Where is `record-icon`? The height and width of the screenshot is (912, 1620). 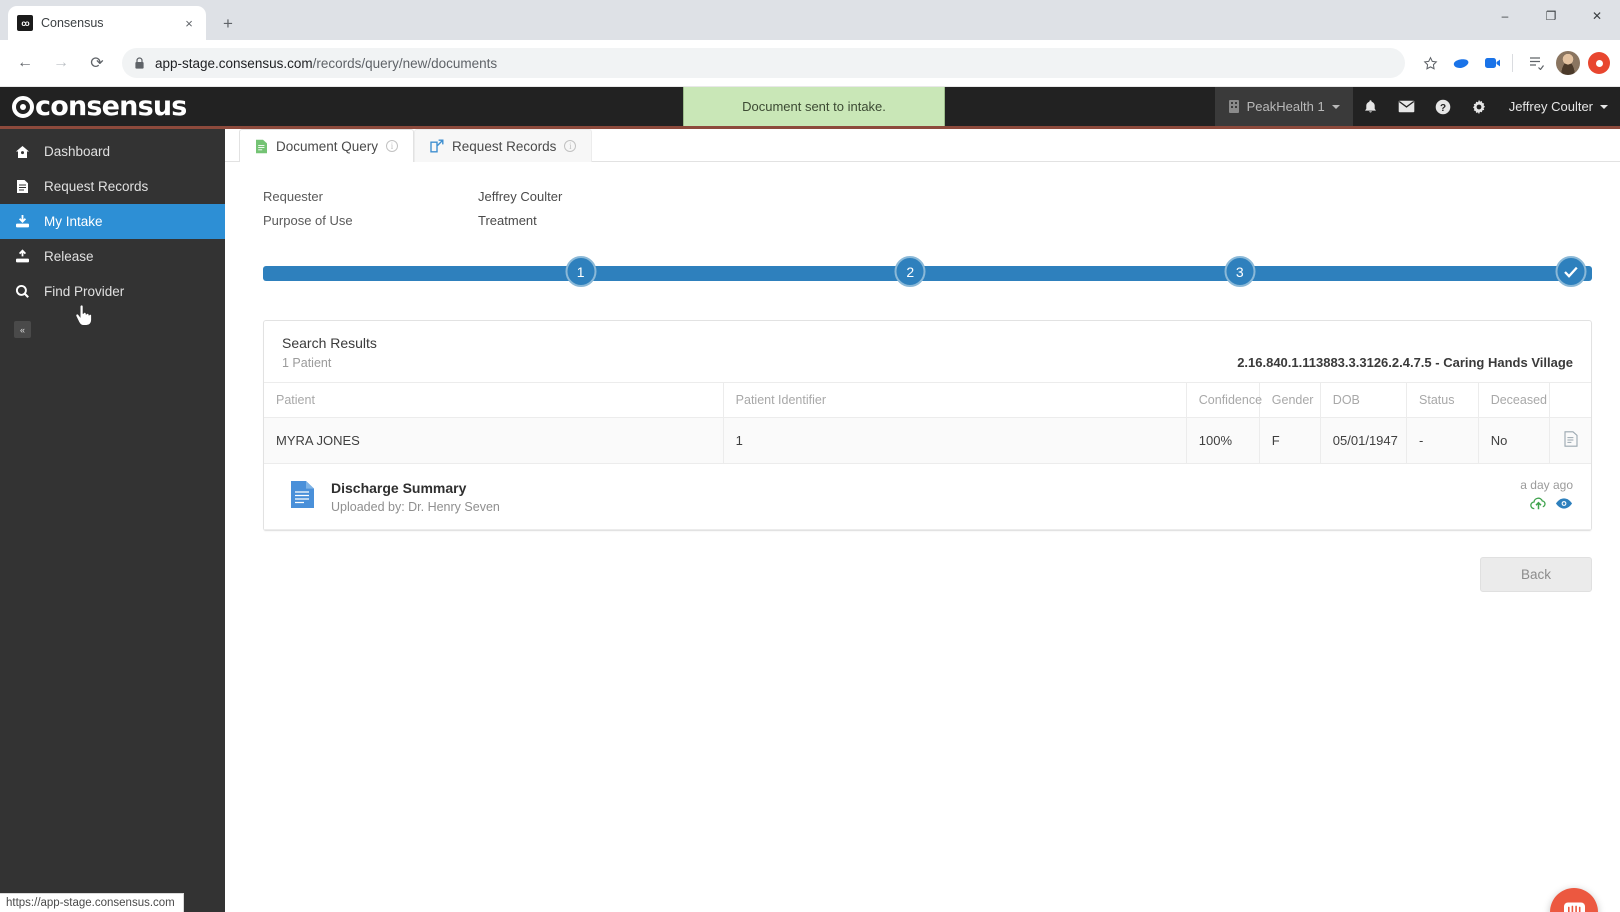 record-icon is located at coordinates (1599, 63).